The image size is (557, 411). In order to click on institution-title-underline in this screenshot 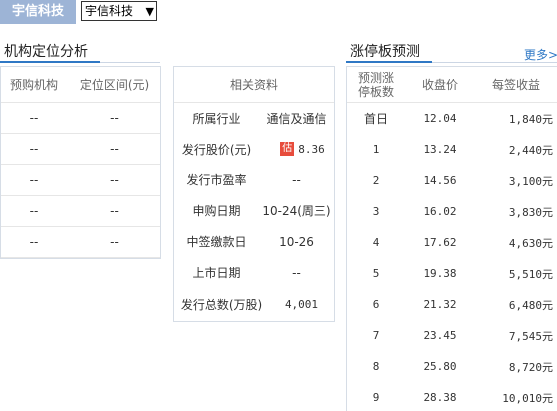, I will do `click(50, 62)`.